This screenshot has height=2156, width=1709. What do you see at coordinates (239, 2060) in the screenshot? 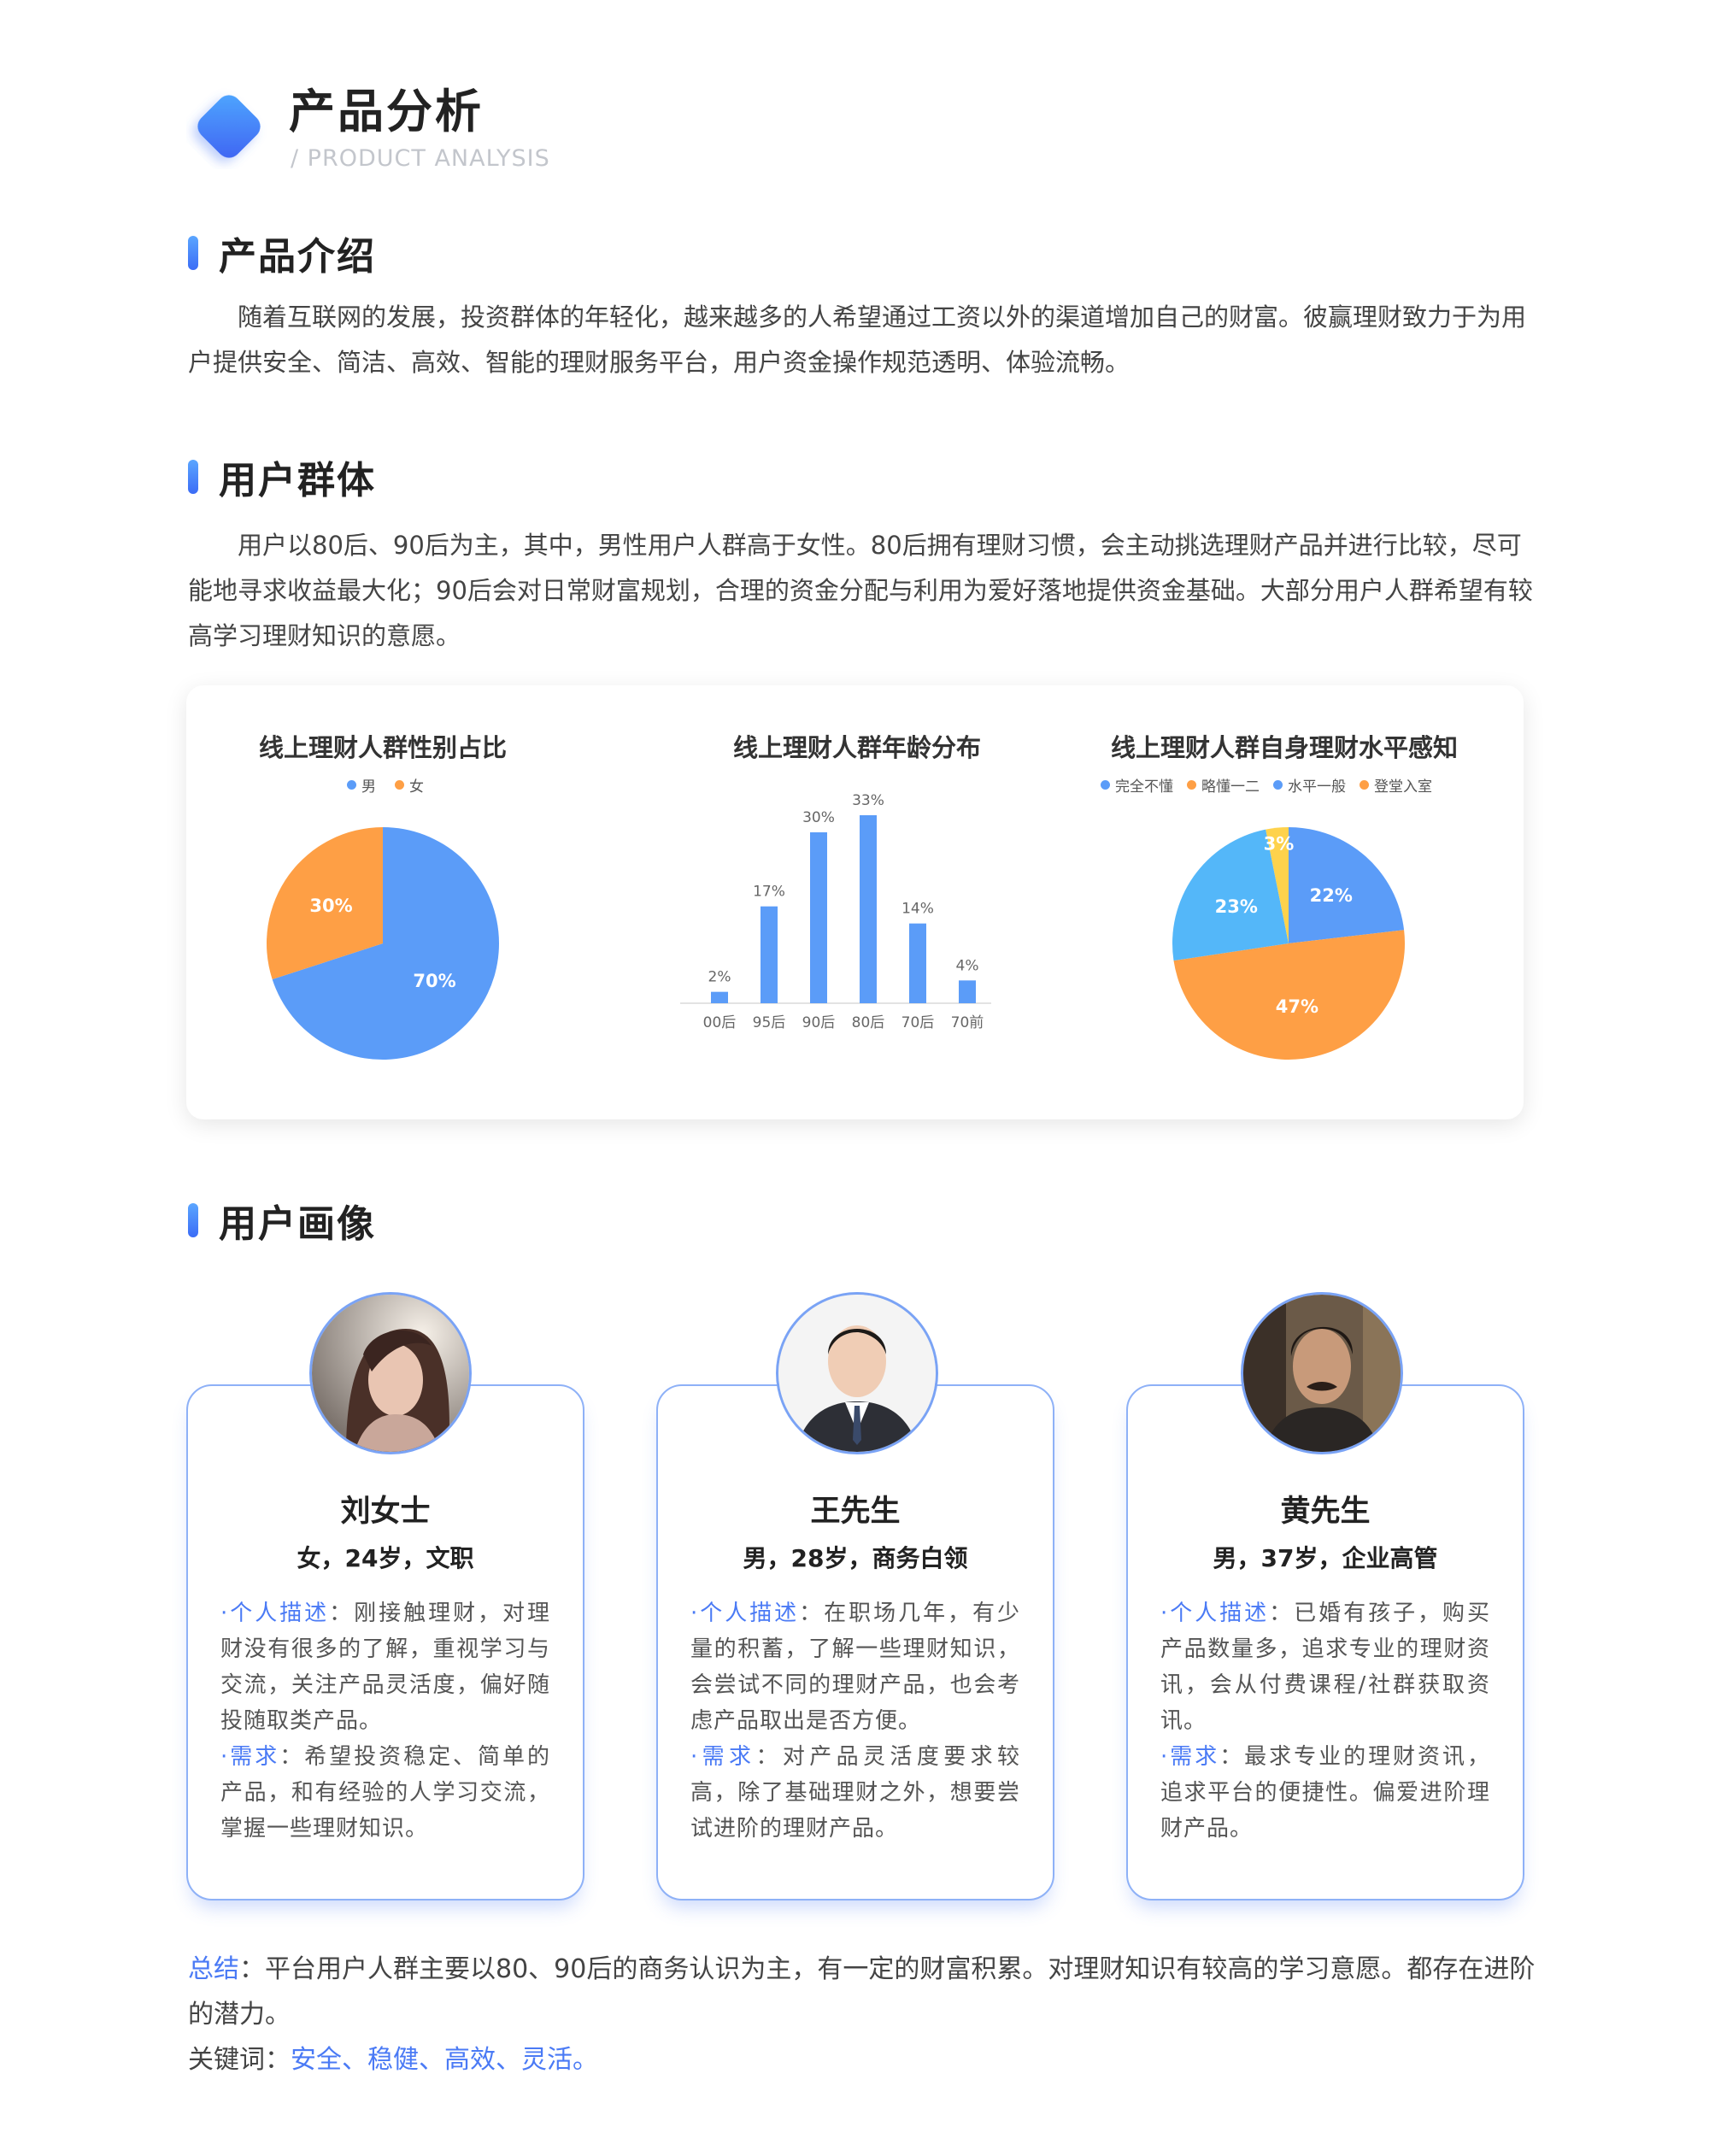
I see `keywords-label: 关键词：` at bounding box center [239, 2060].